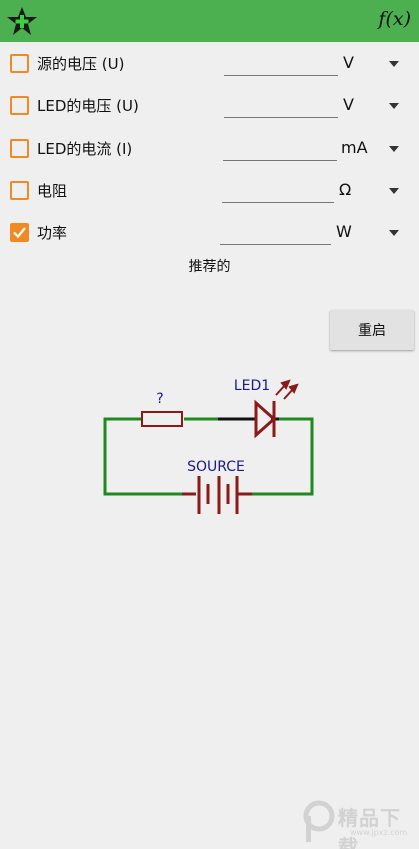 This screenshot has height=849, width=419. What do you see at coordinates (348, 62) in the screenshot?
I see `unit-source-voltage: V` at bounding box center [348, 62].